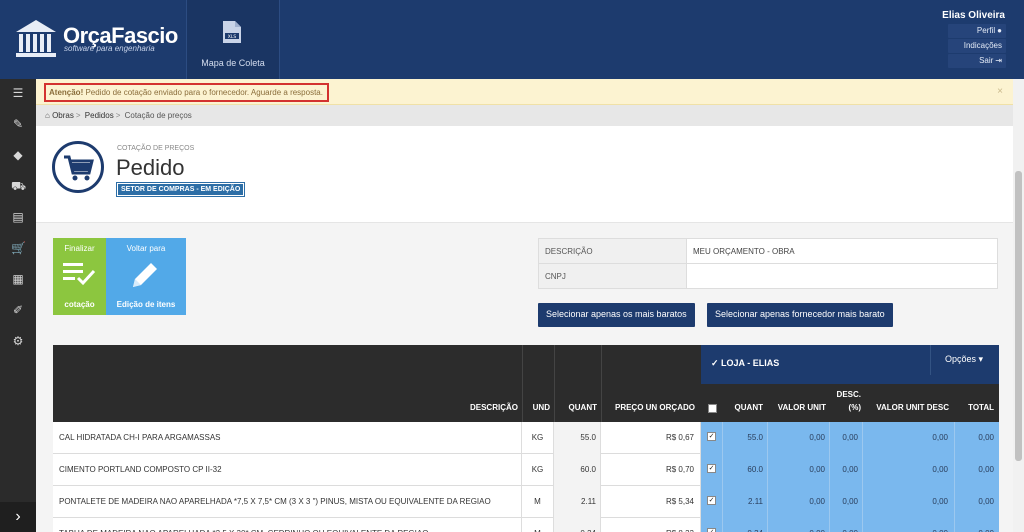 The image size is (1024, 532). Describe the element at coordinates (146, 248) in the screenshot. I see `back-top-label: Voltar para` at that location.